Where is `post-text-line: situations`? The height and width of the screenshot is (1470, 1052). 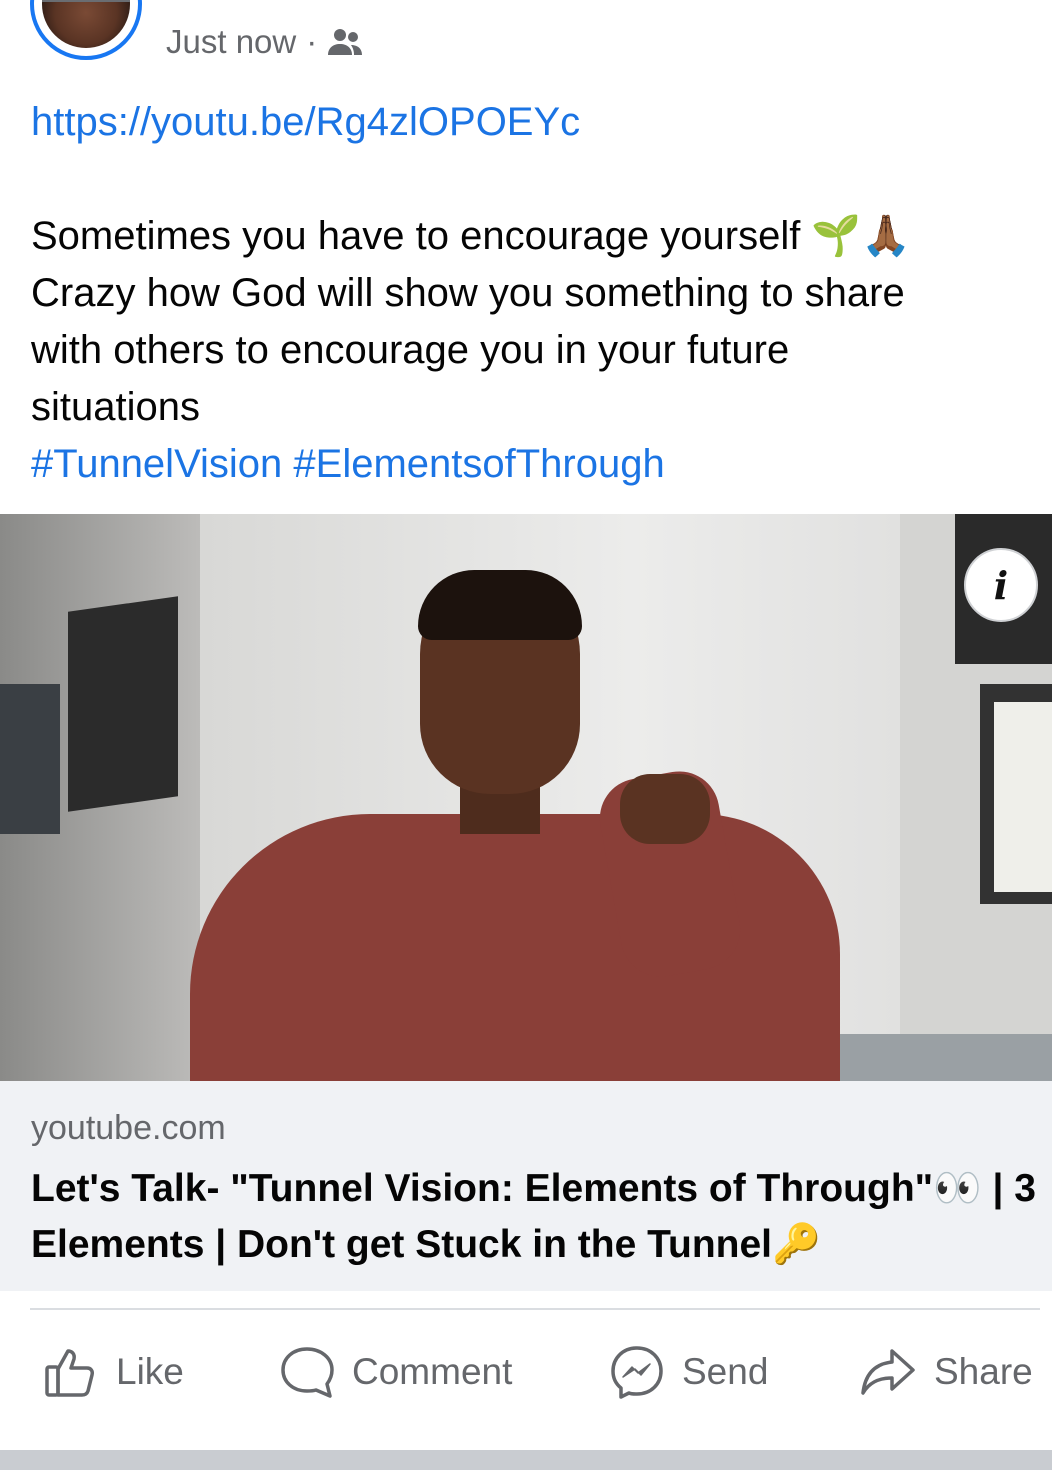 post-text-line: situations is located at coordinates (115, 407).